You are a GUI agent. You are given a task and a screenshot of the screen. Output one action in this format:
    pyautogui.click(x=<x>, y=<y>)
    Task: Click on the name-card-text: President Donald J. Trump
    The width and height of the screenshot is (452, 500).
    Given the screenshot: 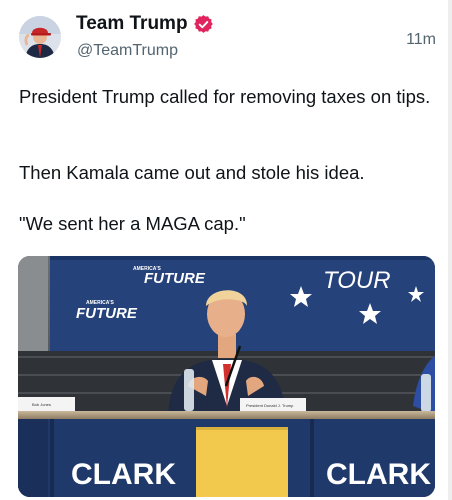 What is the action you would take?
    pyautogui.click(x=270, y=405)
    